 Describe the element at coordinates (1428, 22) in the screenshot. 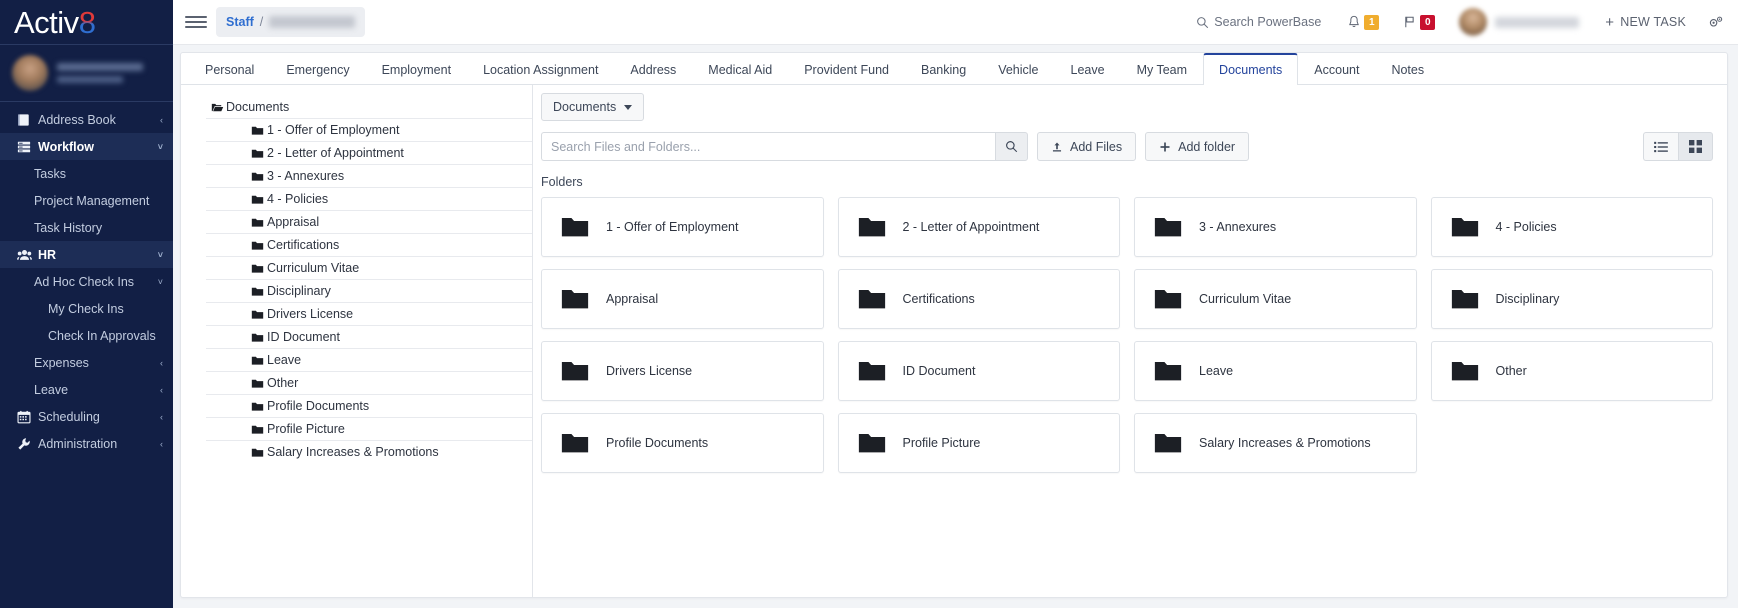

I see `flag-count-badge: 0` at that location.